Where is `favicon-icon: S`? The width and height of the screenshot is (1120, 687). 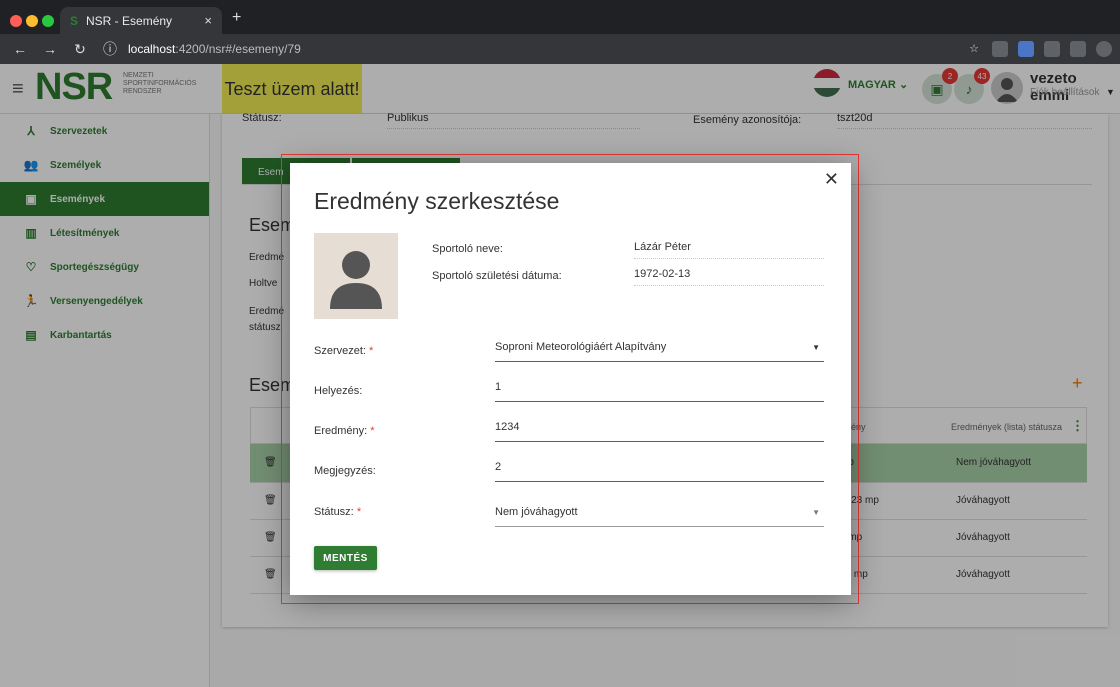
favicon-icon: S is located at coordinates (74, 20).